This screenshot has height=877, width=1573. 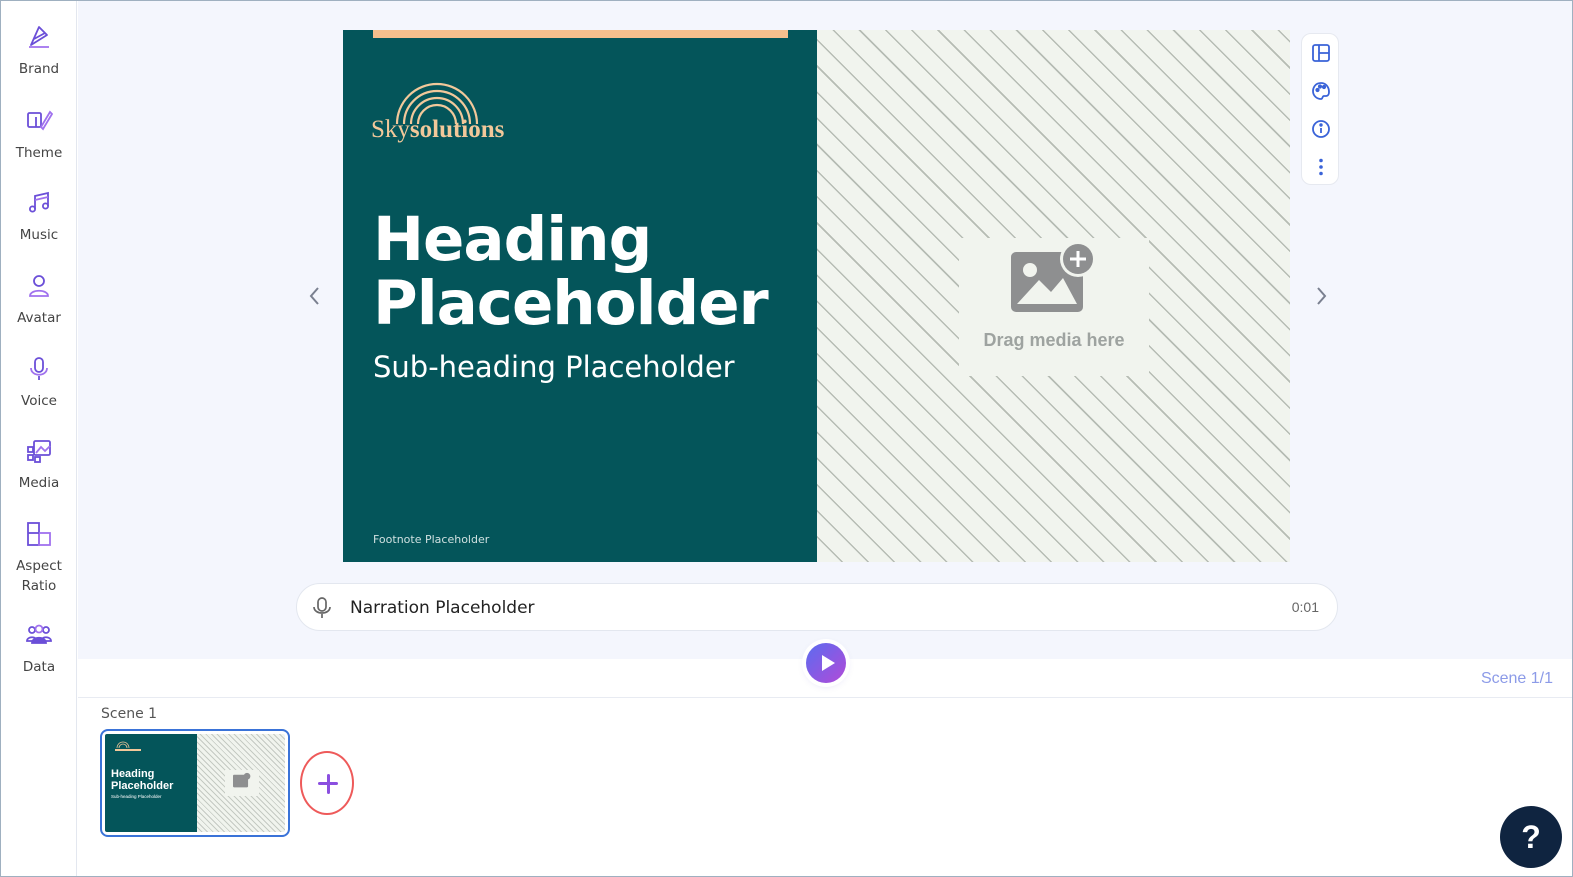 I want to click on media-drop-target: Drag media here, so click(x=1054, y=307).